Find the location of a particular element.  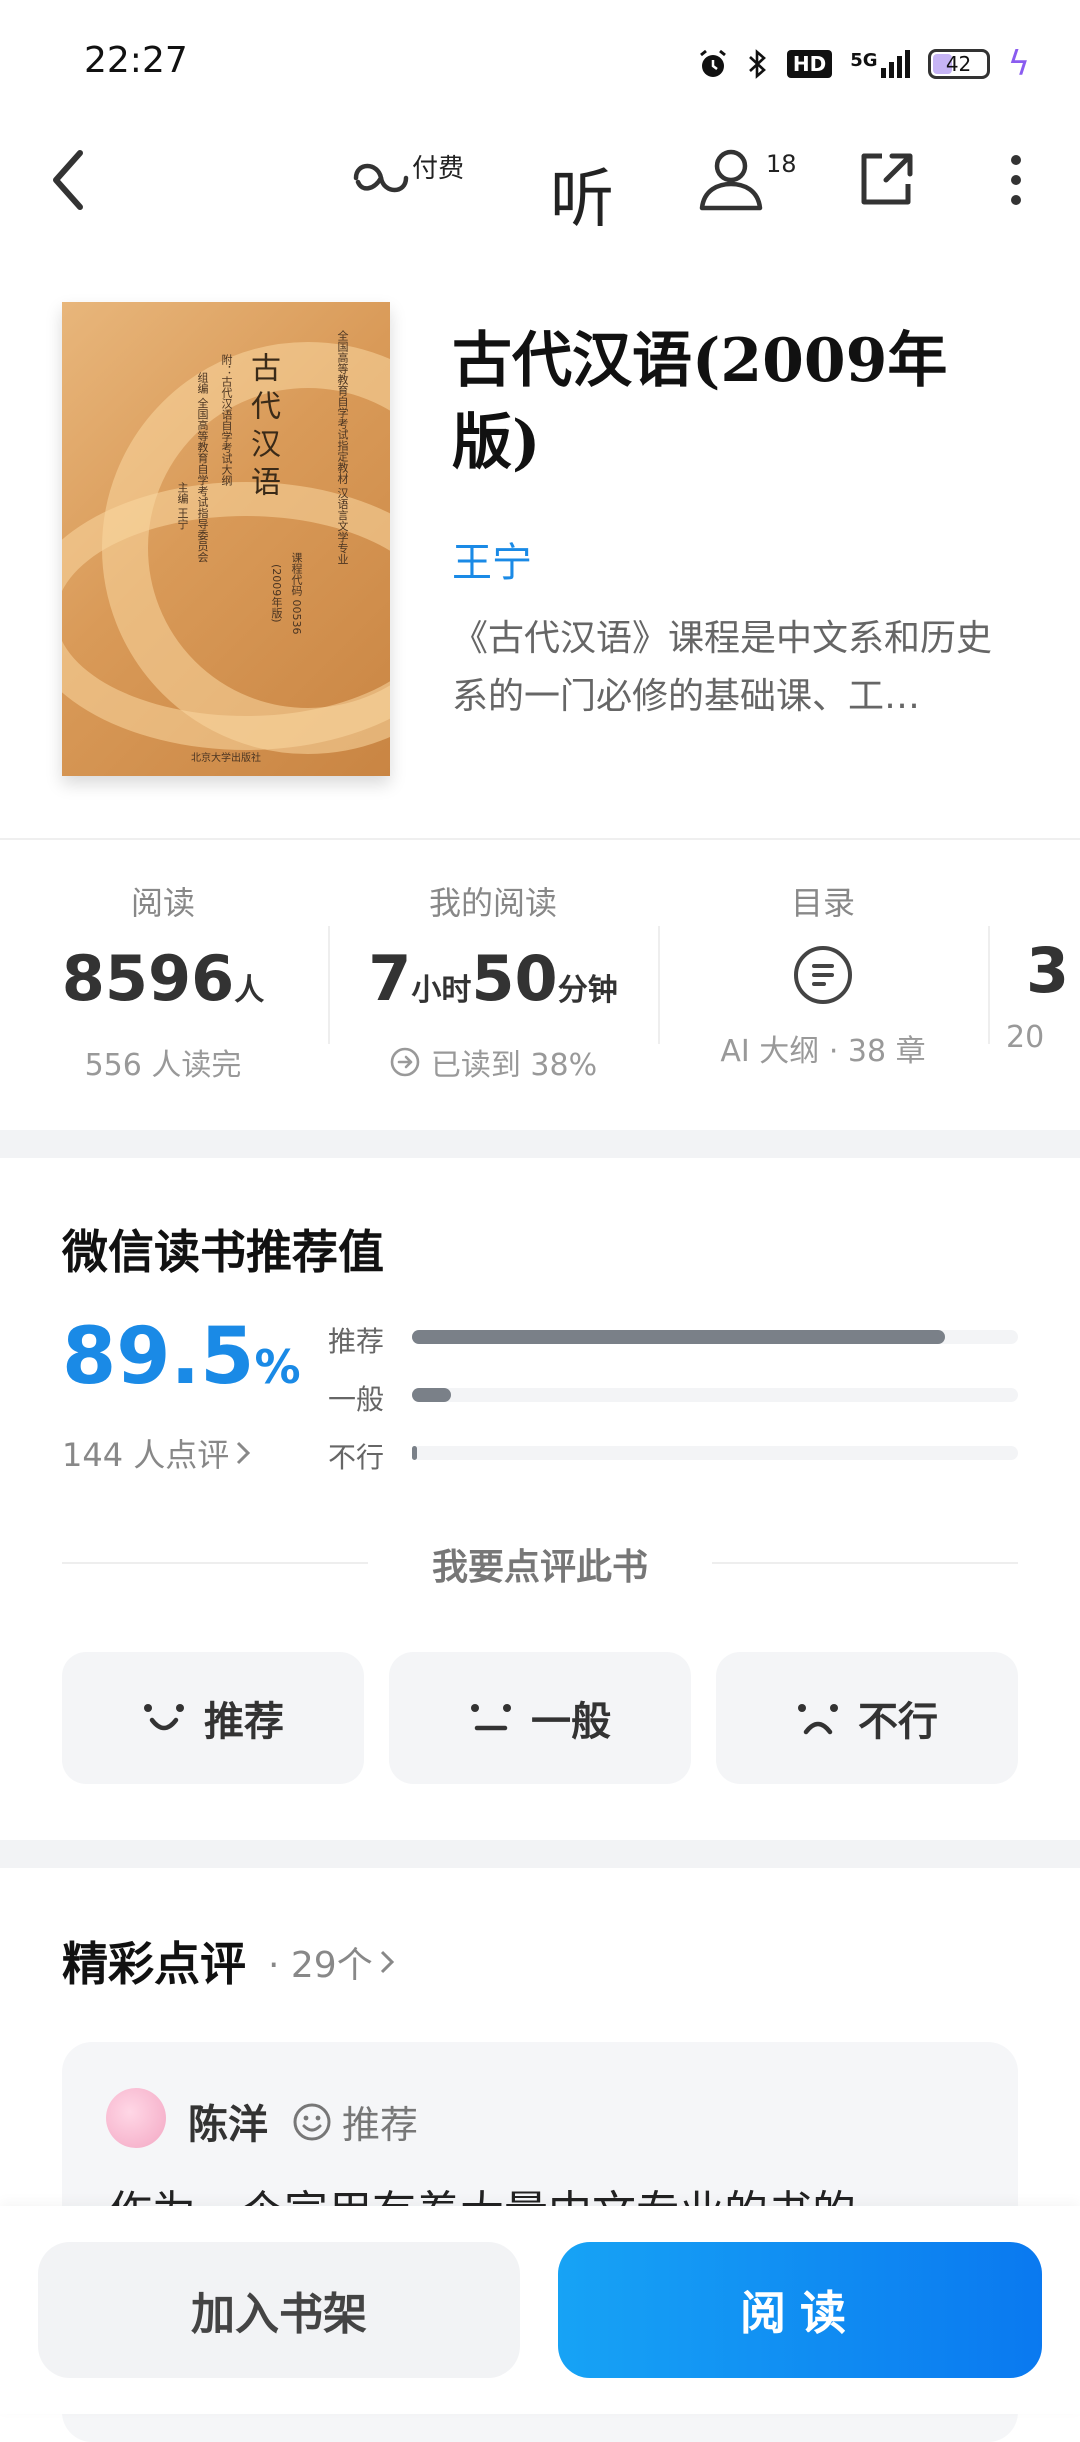

friends-button: 18 is located at coordinates (746, 179).